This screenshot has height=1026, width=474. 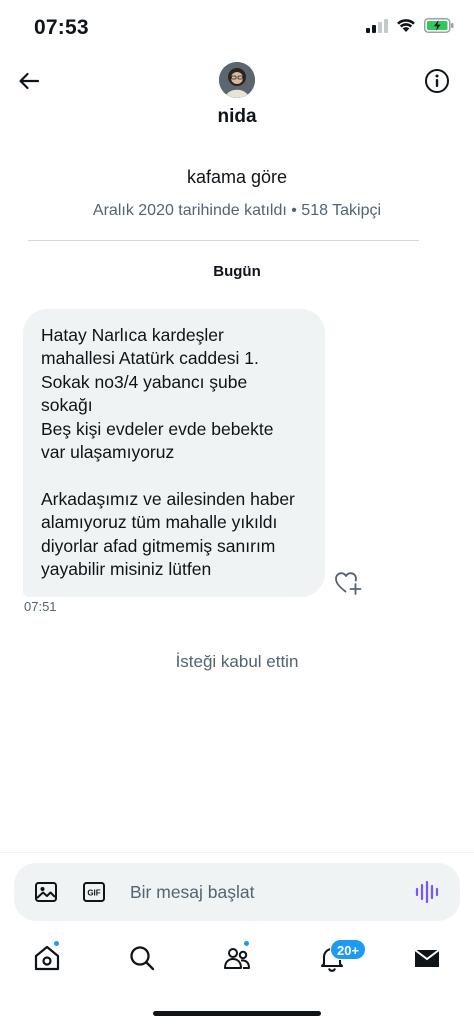 I want to click on messages-icon, so click(x=427, y=958).